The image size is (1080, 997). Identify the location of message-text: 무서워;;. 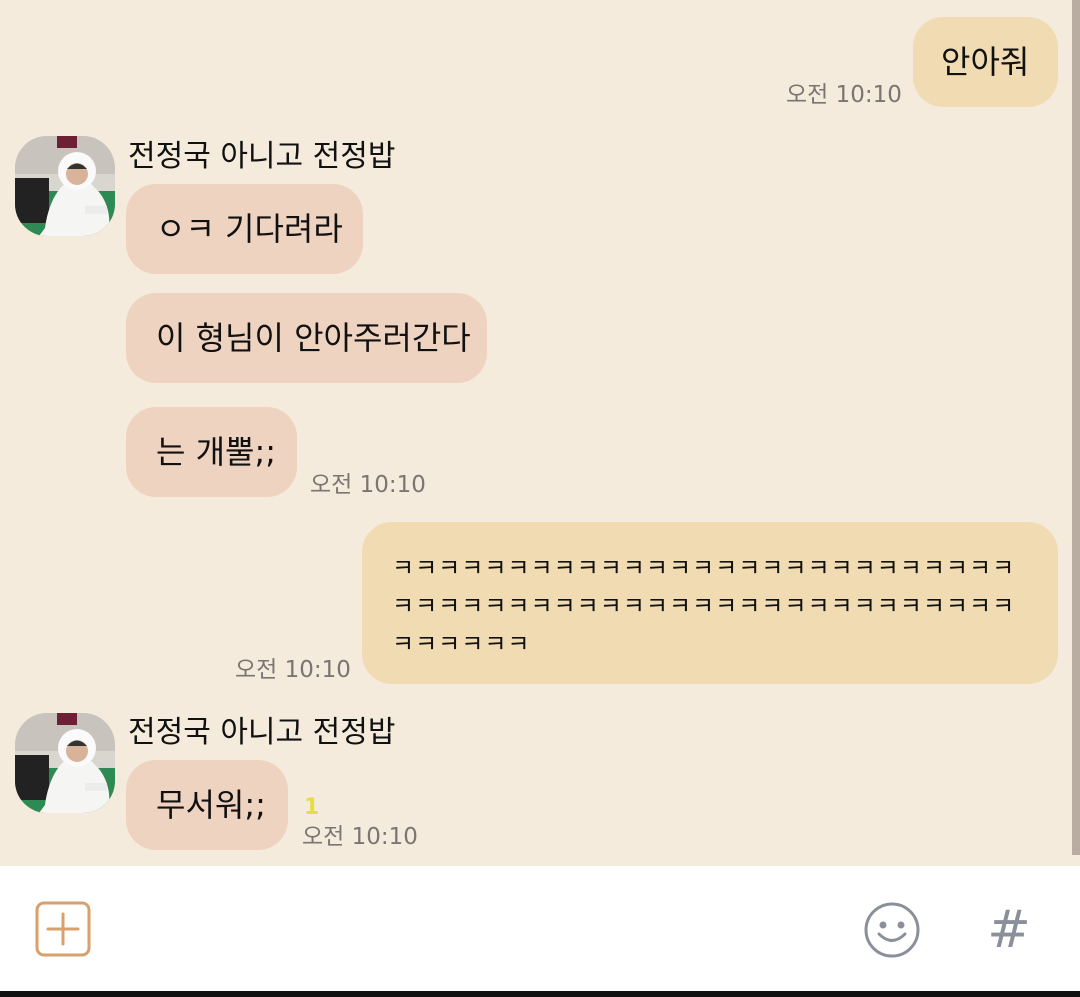
(211, 805).